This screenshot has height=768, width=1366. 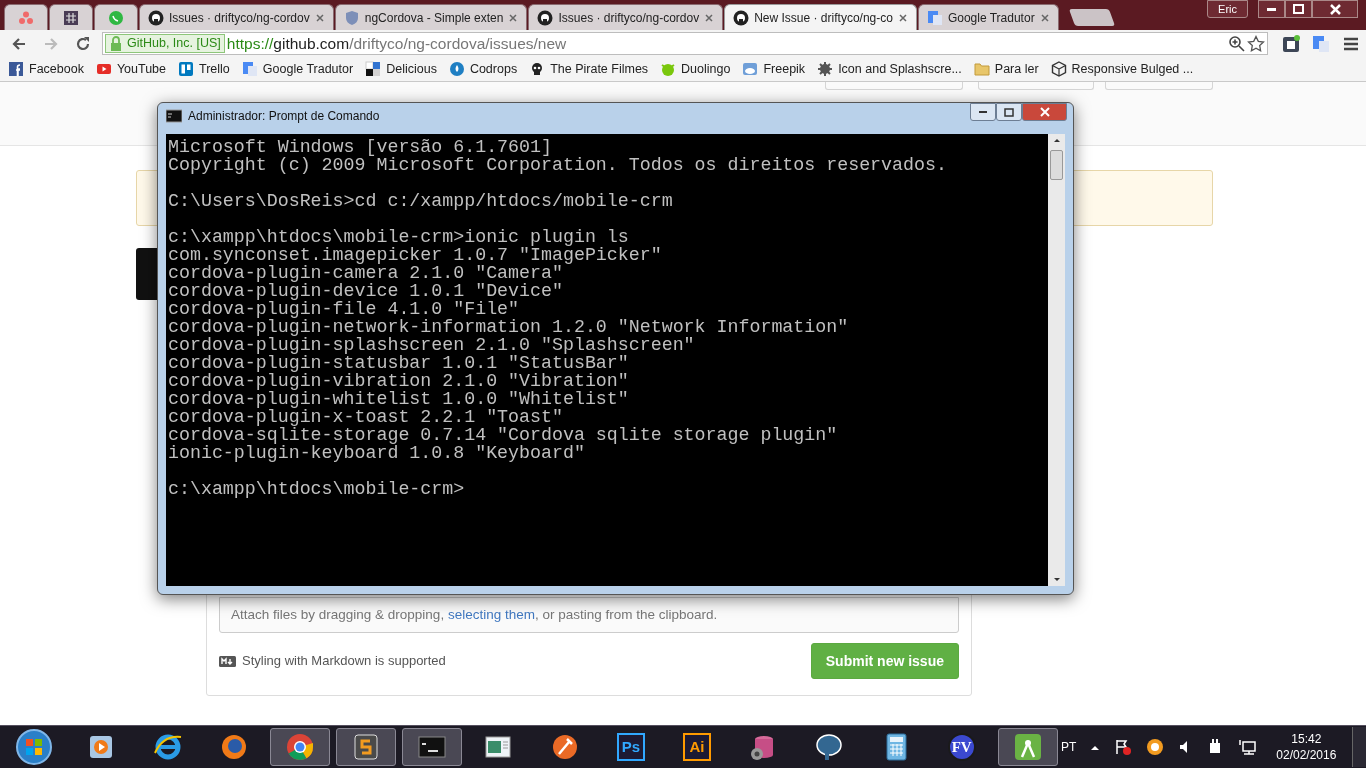 What do you see at coordinates (103, 69) in the screenshot?
I see `play-icon` at bounding box center [103, 69].